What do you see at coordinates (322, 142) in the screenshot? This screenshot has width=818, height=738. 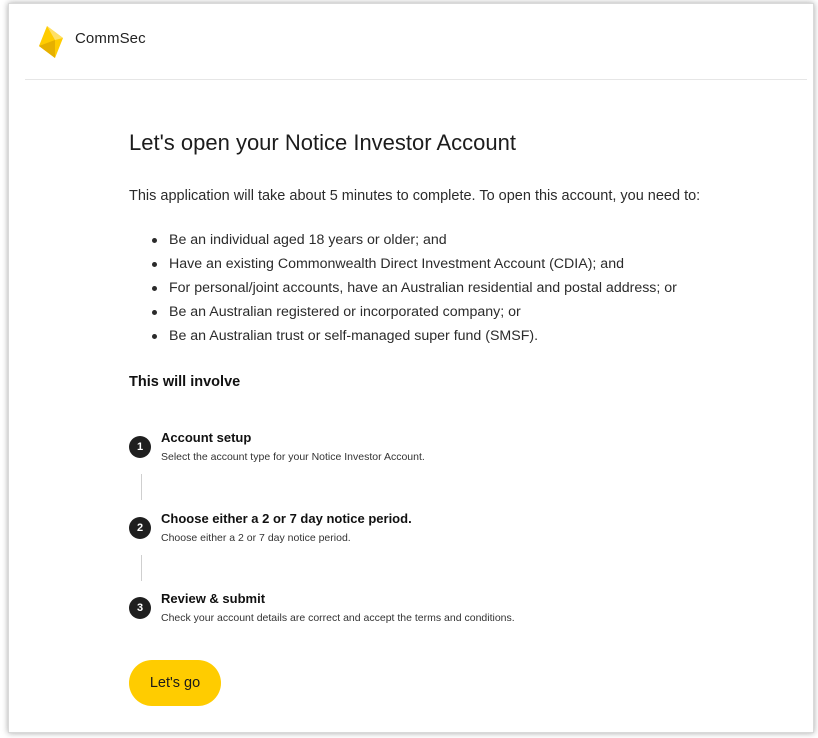 I see `page-title: Let's open your Notice Investor Account` at bounding box center [322, 142].